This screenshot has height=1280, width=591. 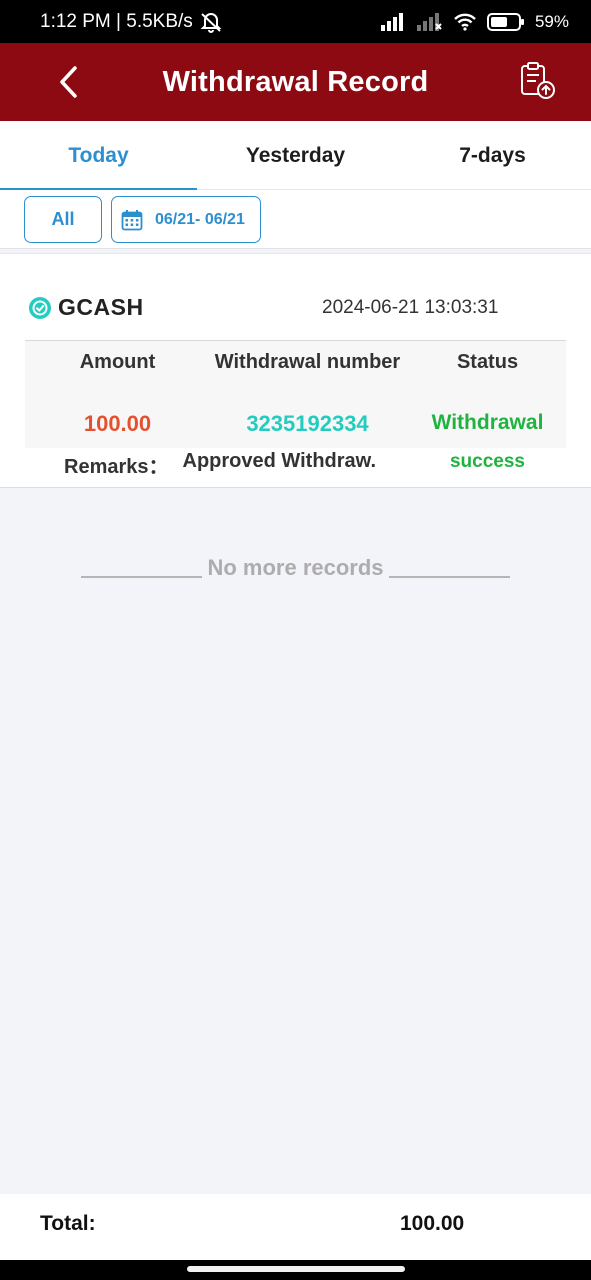 I want to click on total-value: 100.00, so click(x=432, y=1223).